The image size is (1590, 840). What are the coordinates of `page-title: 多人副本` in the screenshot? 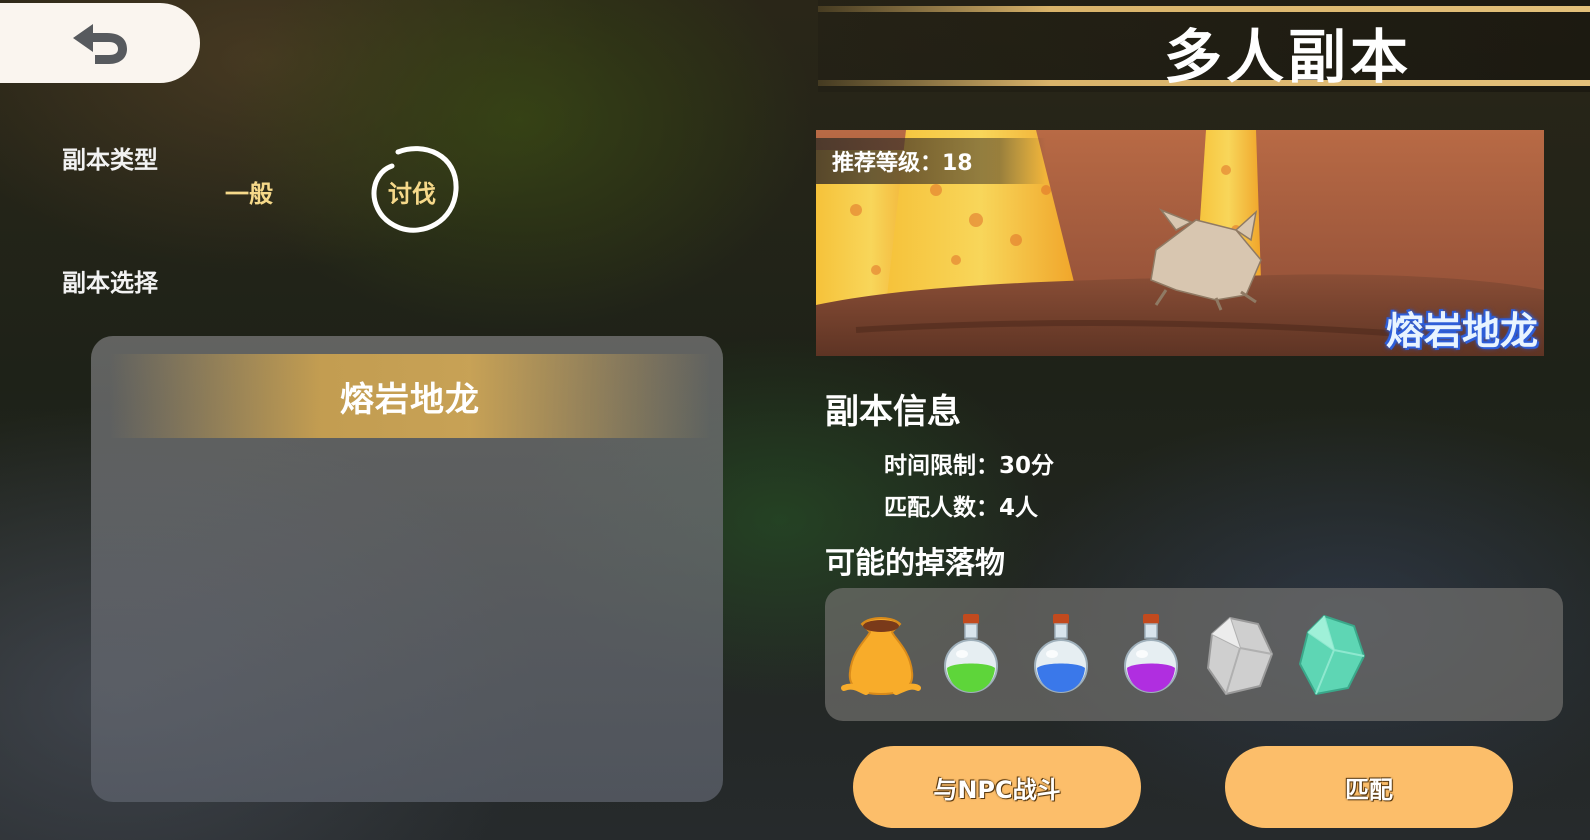 It's located at (1288, 57).